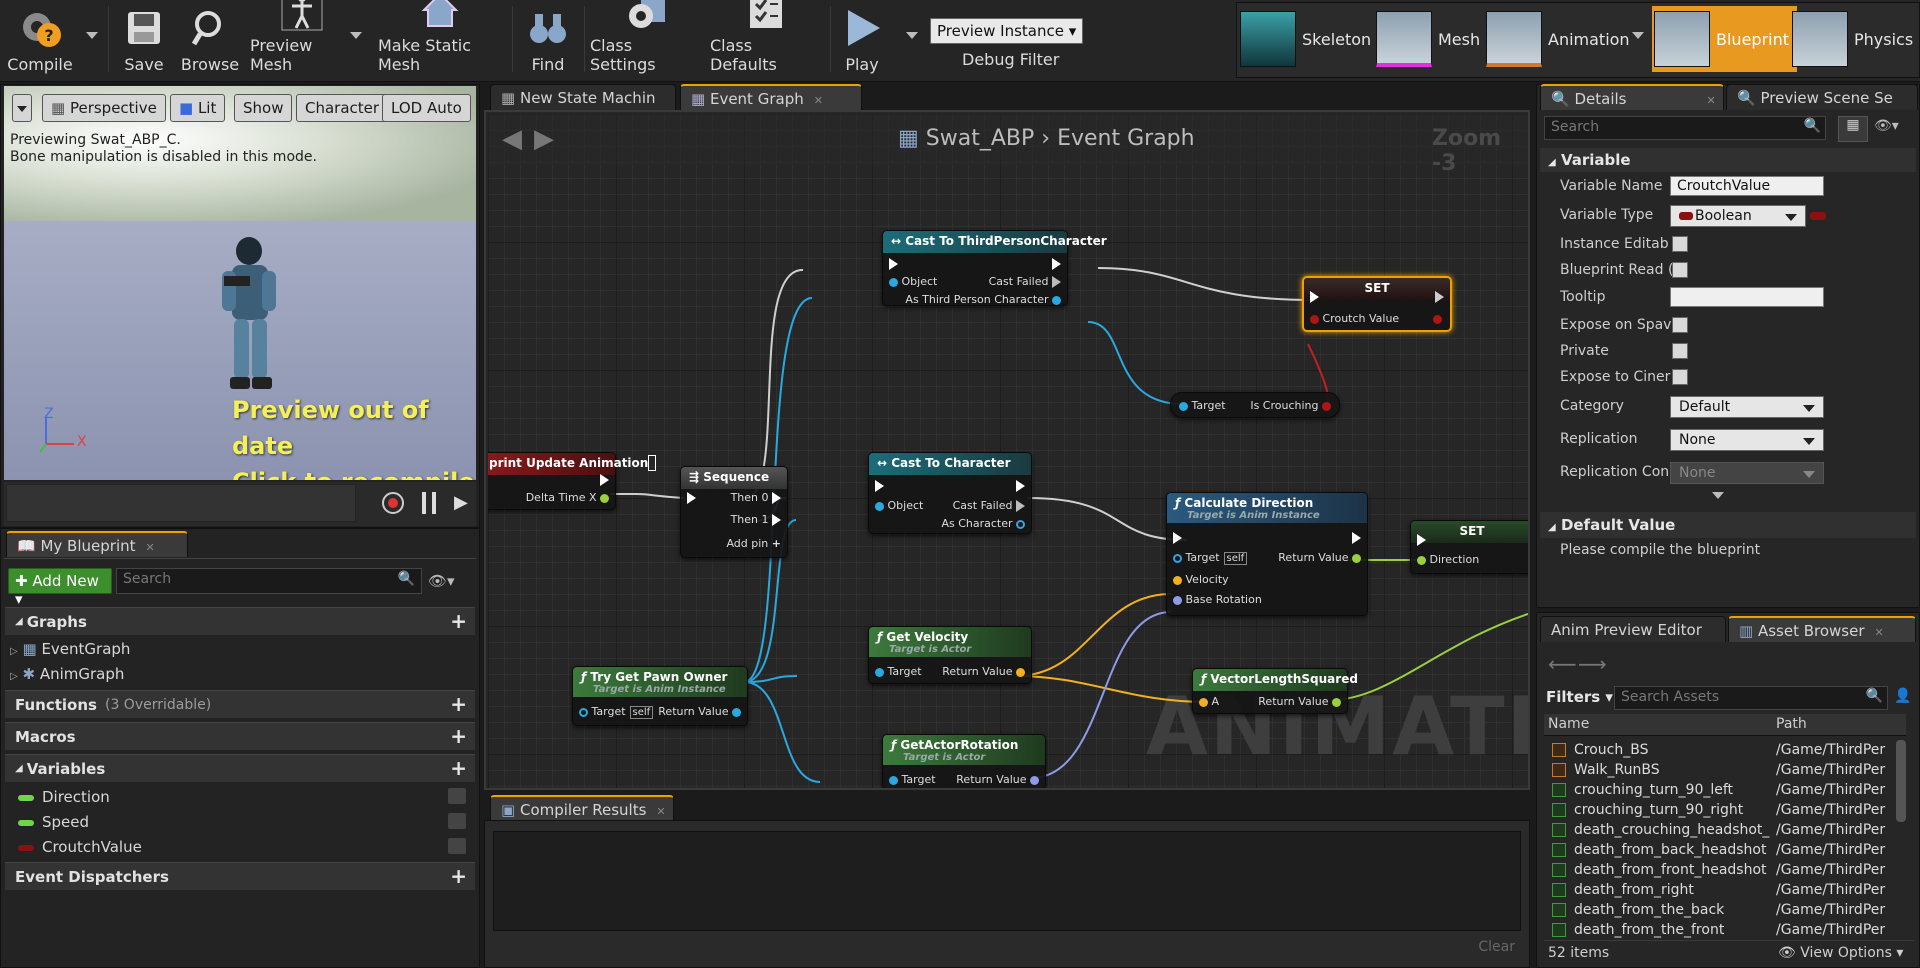  I want to click on asset-row: death_from_the_back, so click(1638, 910).